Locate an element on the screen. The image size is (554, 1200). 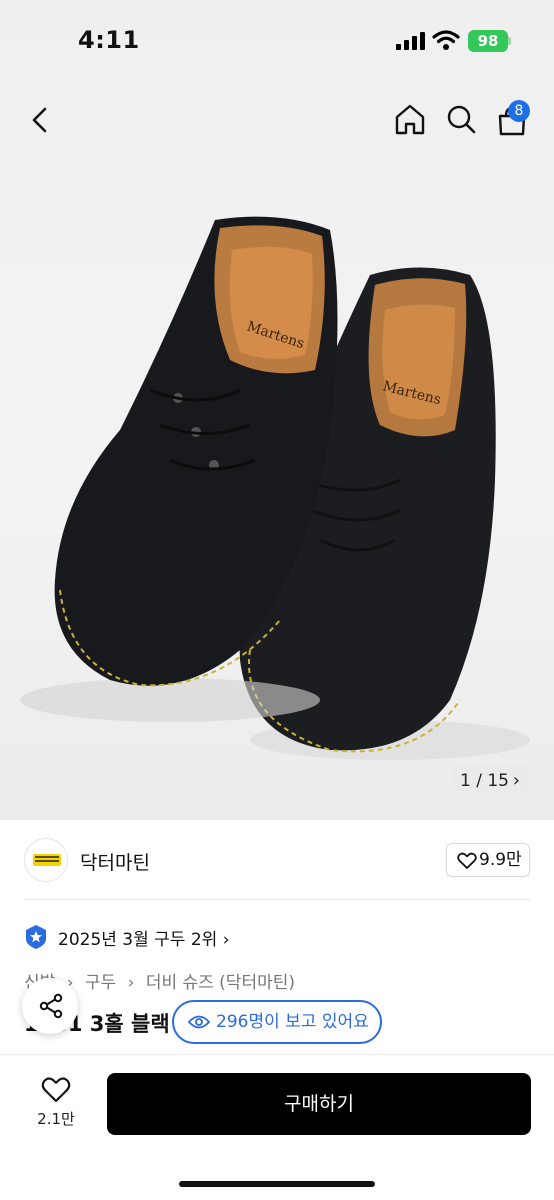
back-icon is located at coordinates (39, 120).